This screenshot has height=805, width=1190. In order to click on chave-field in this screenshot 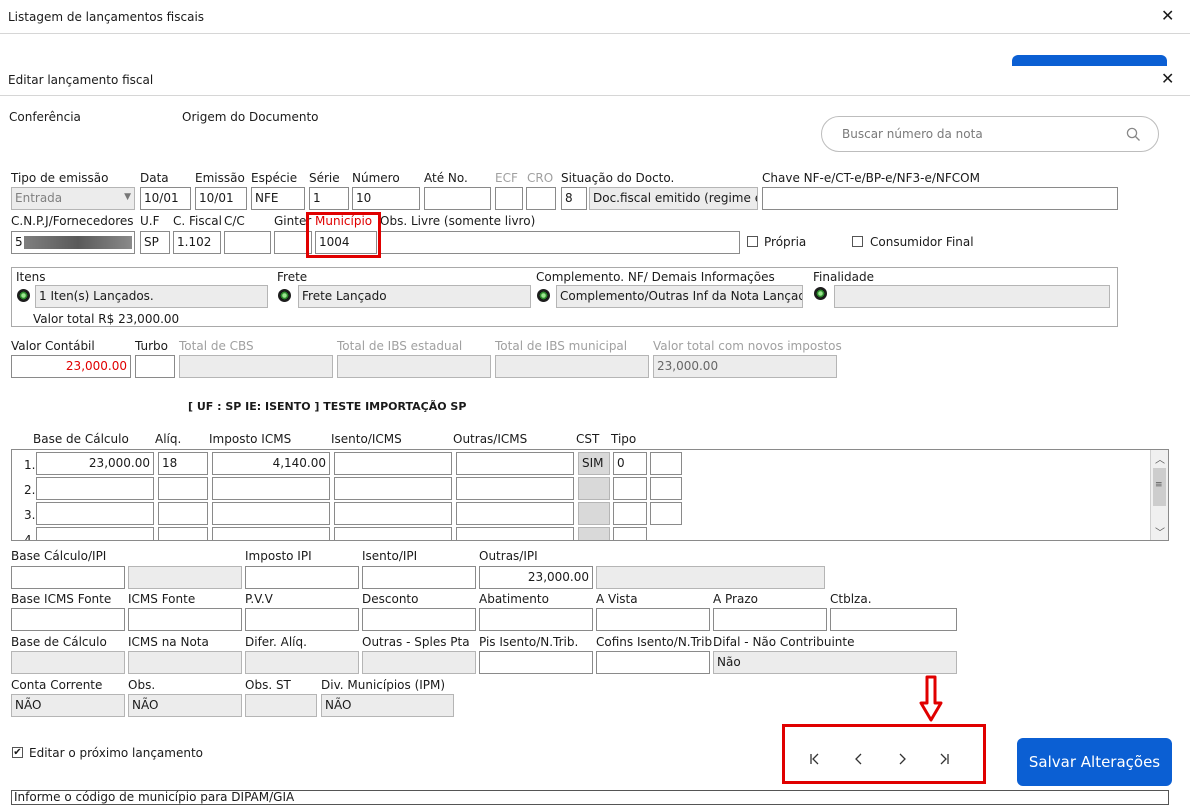, I will do `click(940, 198)`.